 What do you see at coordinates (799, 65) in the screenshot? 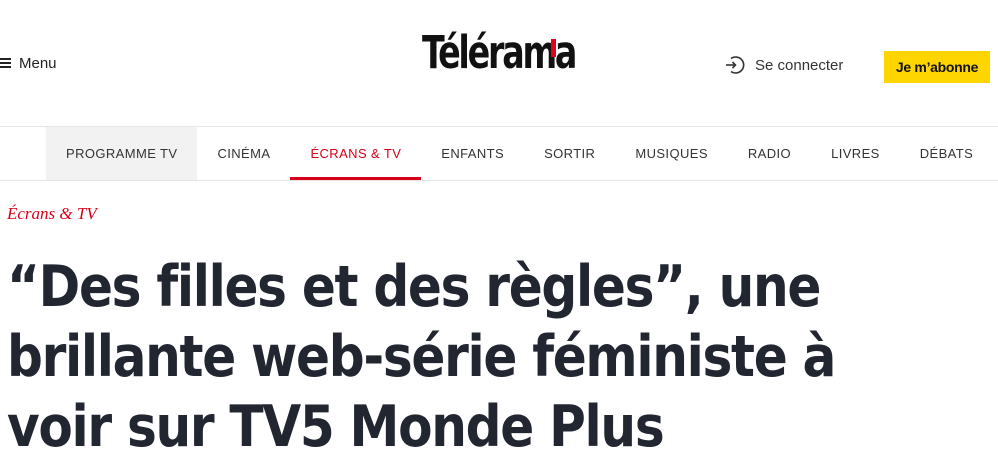
I see `login-label: Se connecter` at bounding box center [799, 65].